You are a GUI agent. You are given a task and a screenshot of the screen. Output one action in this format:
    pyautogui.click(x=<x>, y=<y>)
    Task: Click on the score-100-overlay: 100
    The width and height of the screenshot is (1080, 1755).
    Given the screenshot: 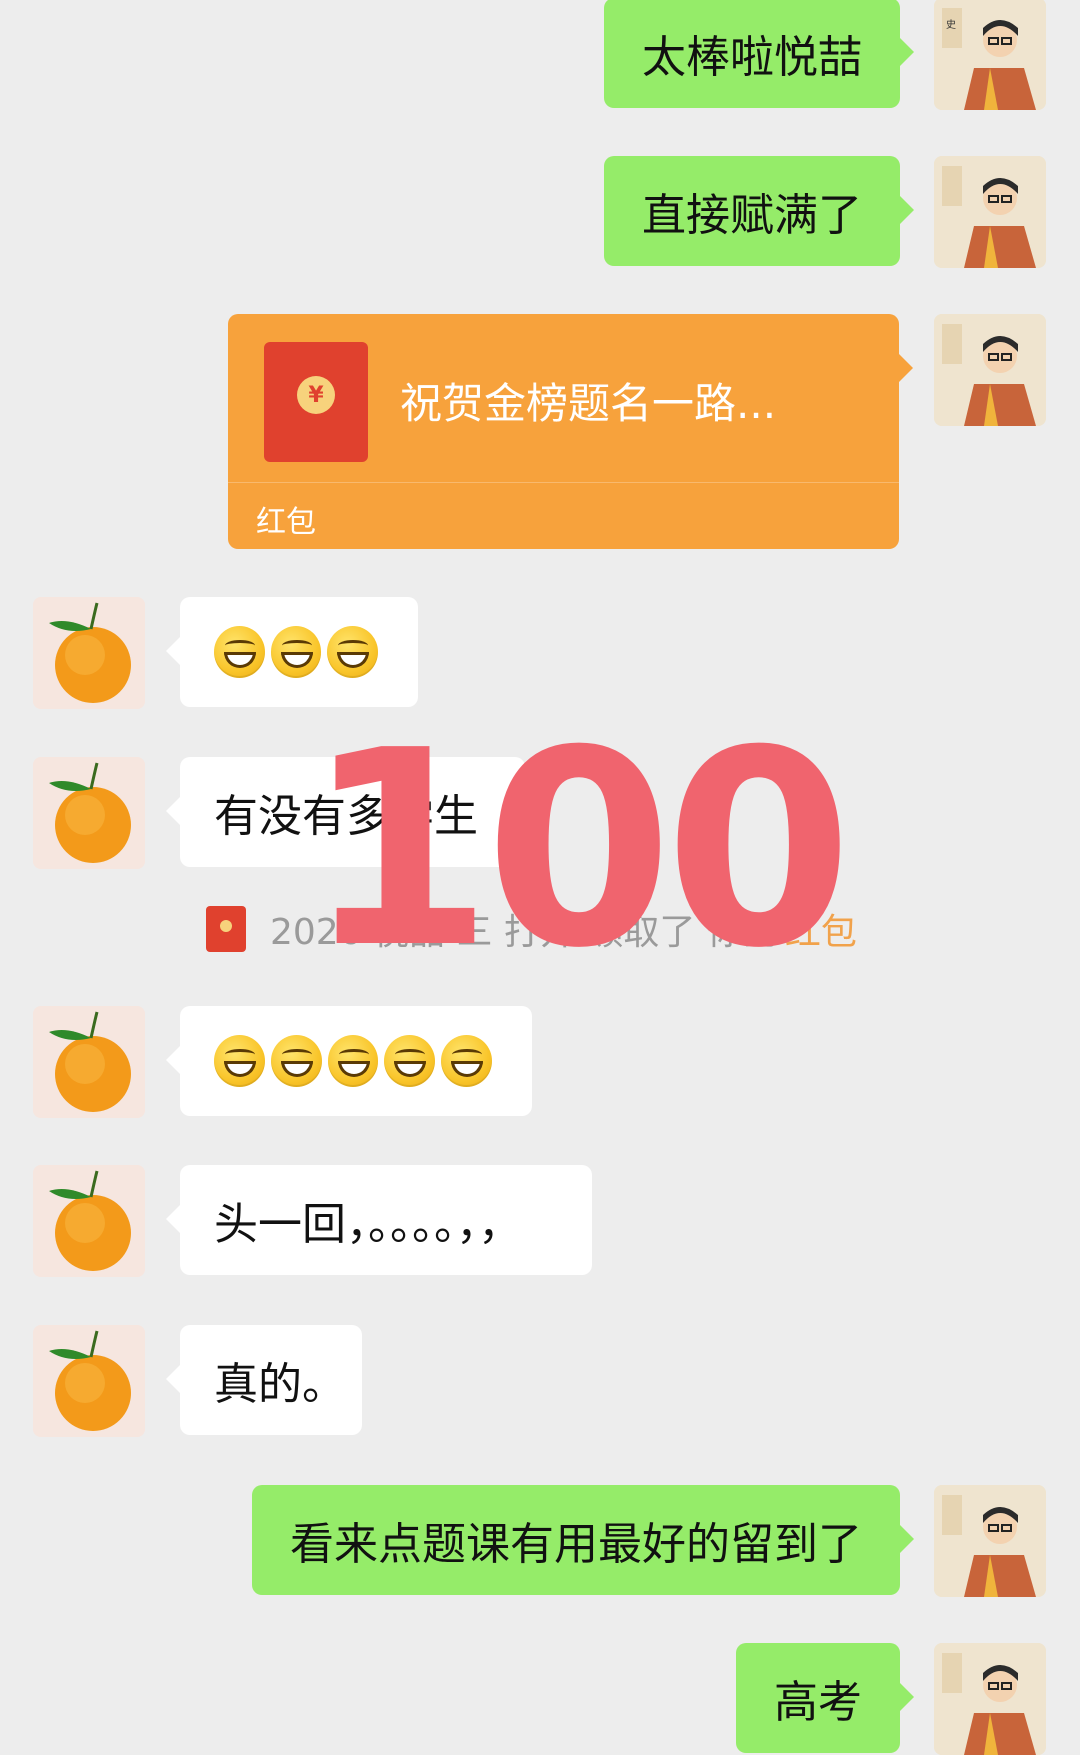 What is the action you would take?
    pyautogui.click(x=579, y=849)
    